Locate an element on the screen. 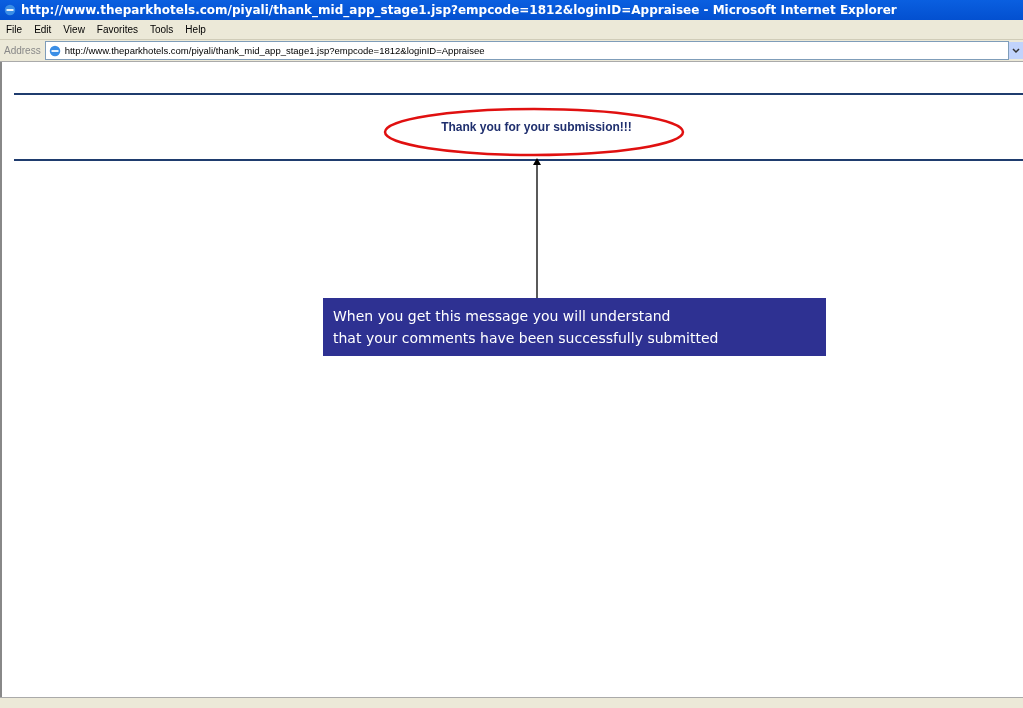 The width and height of the screenshot is (1023, 708). menu-item: View is located at coordinates (74, 29).